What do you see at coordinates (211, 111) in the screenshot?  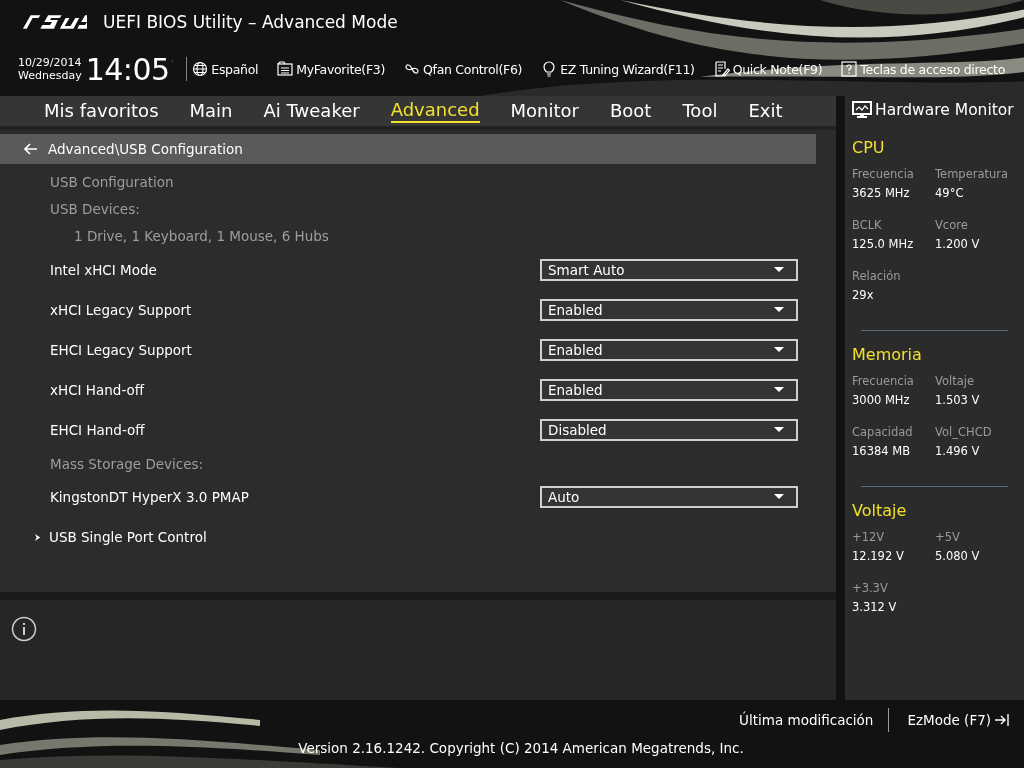 I see `menu-tab: Main` at bounding box center [211, 111].